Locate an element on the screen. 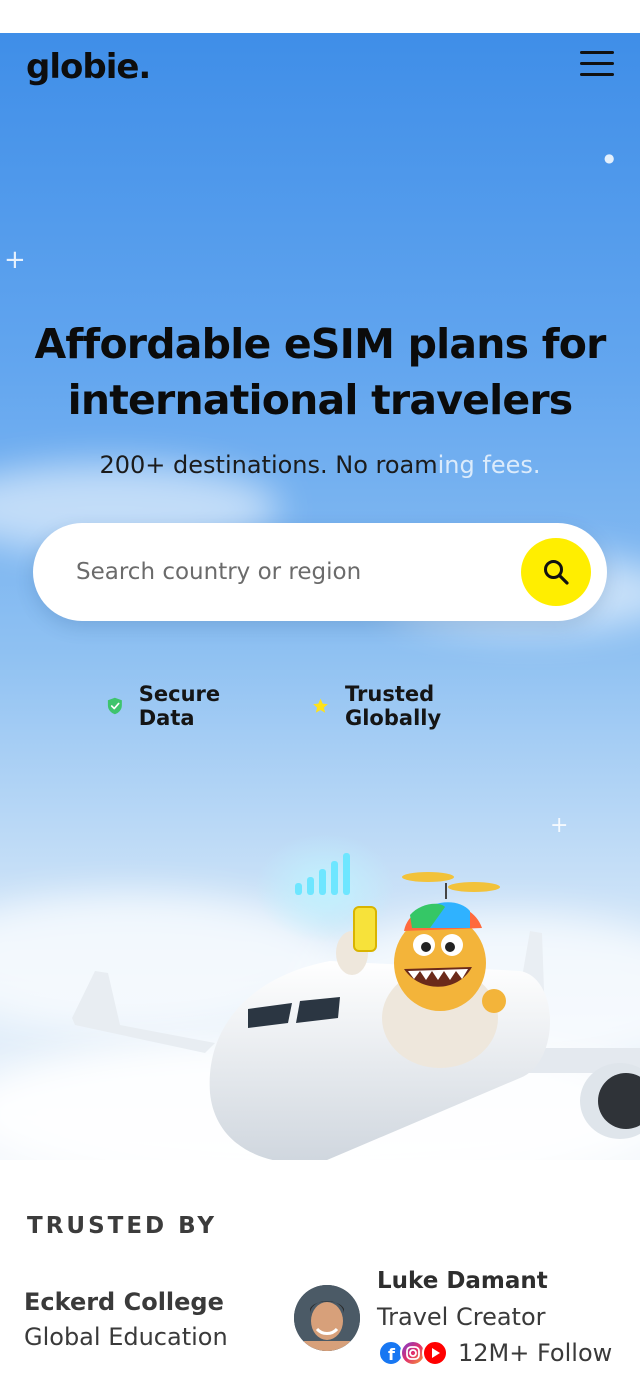 The width and height of the screenshot is (640, 1386). svg-text: f is located at coordinates (392, 1354).